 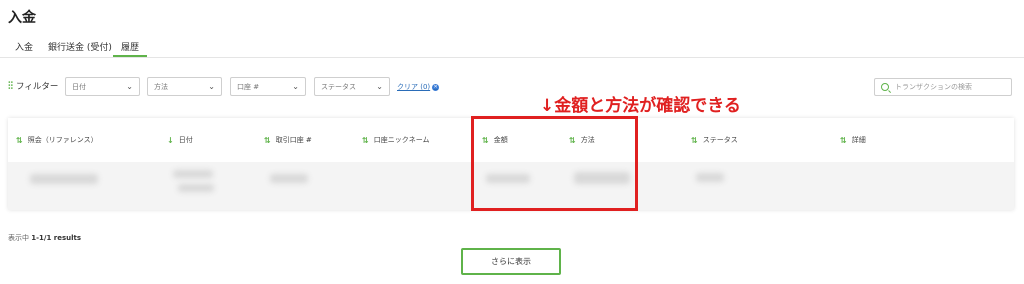 What do you see at coordinates (57, 140) in the screenshot?
I see `column-header-reference: ⇅ 照会（リファレンス）` at bounding box center [57, 140].